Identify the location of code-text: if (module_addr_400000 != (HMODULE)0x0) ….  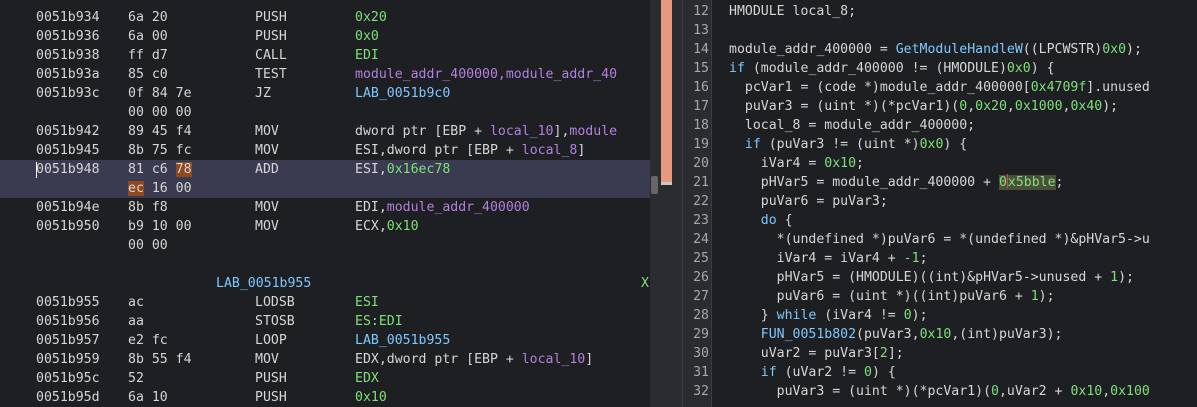
(892, 68).